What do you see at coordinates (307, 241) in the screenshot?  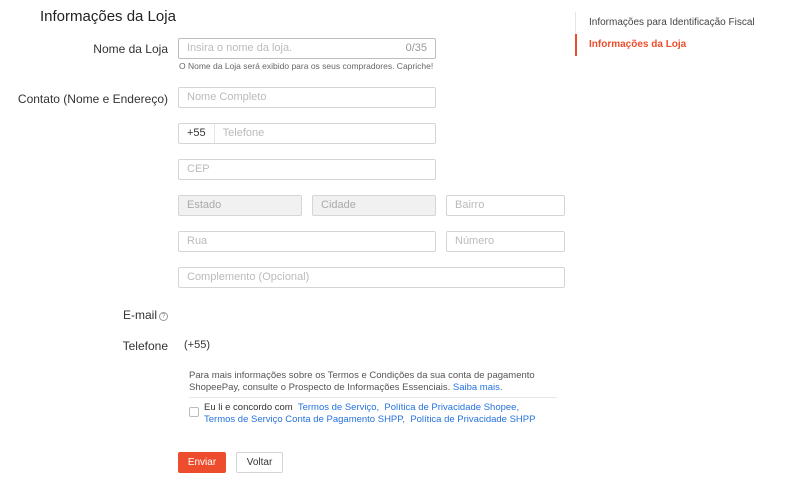 I see `street-input: Rua` at bounding box center [307, 241].